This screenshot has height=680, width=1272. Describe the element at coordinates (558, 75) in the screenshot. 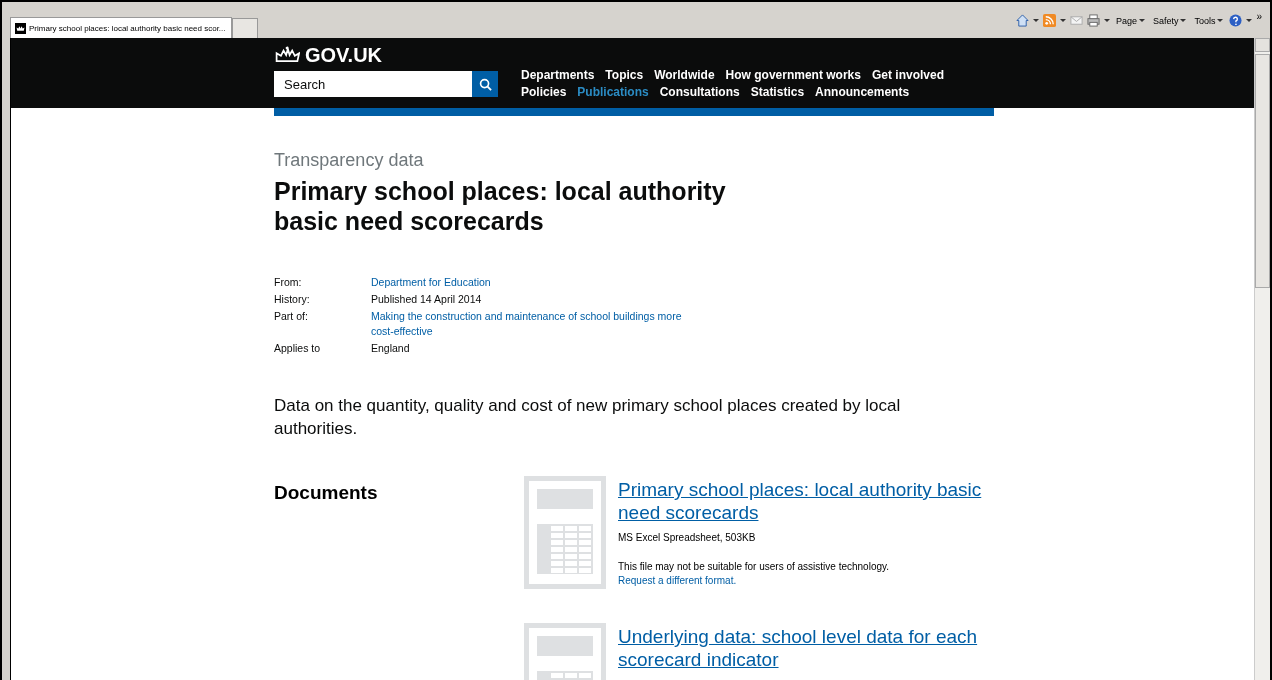

I see `nav-link: Departments` at that location.